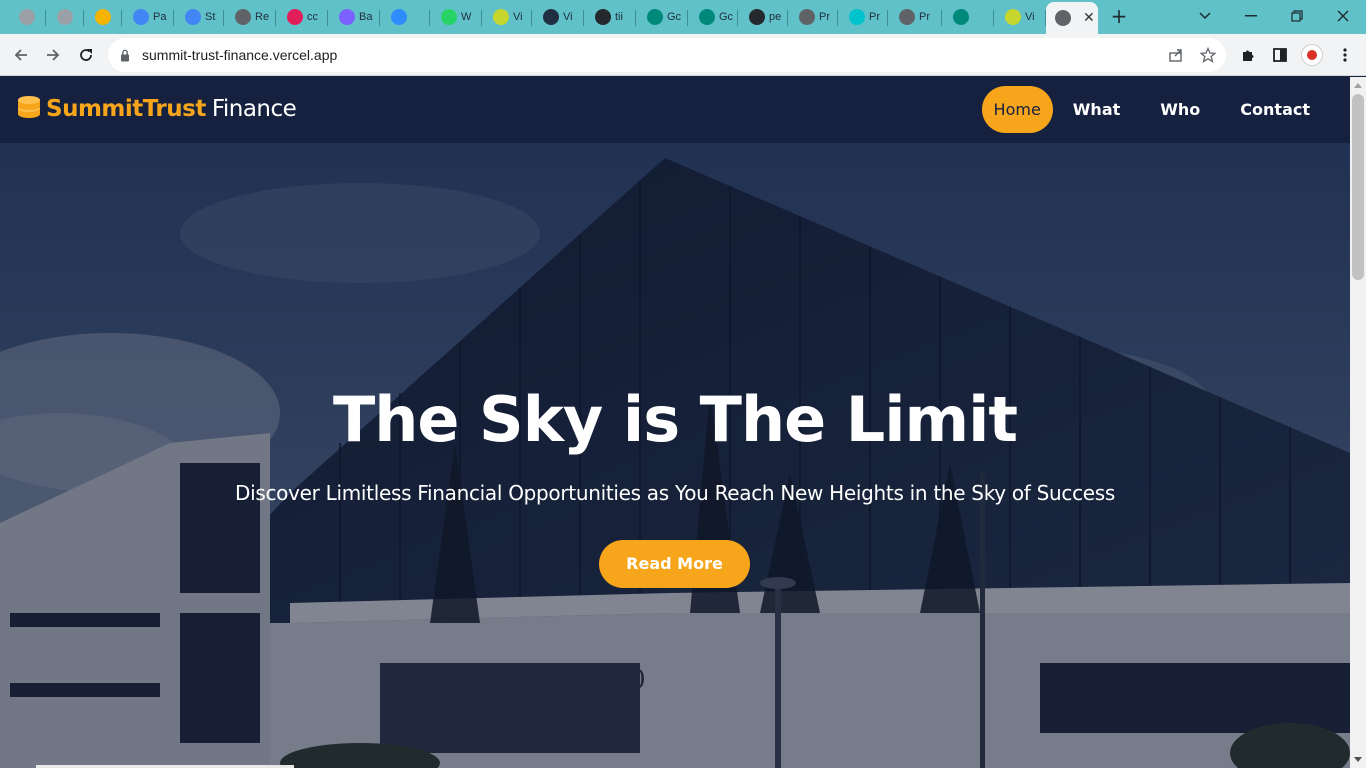 The image size is (1366, 768). I want to click on vt-icon, so click(551, 17).